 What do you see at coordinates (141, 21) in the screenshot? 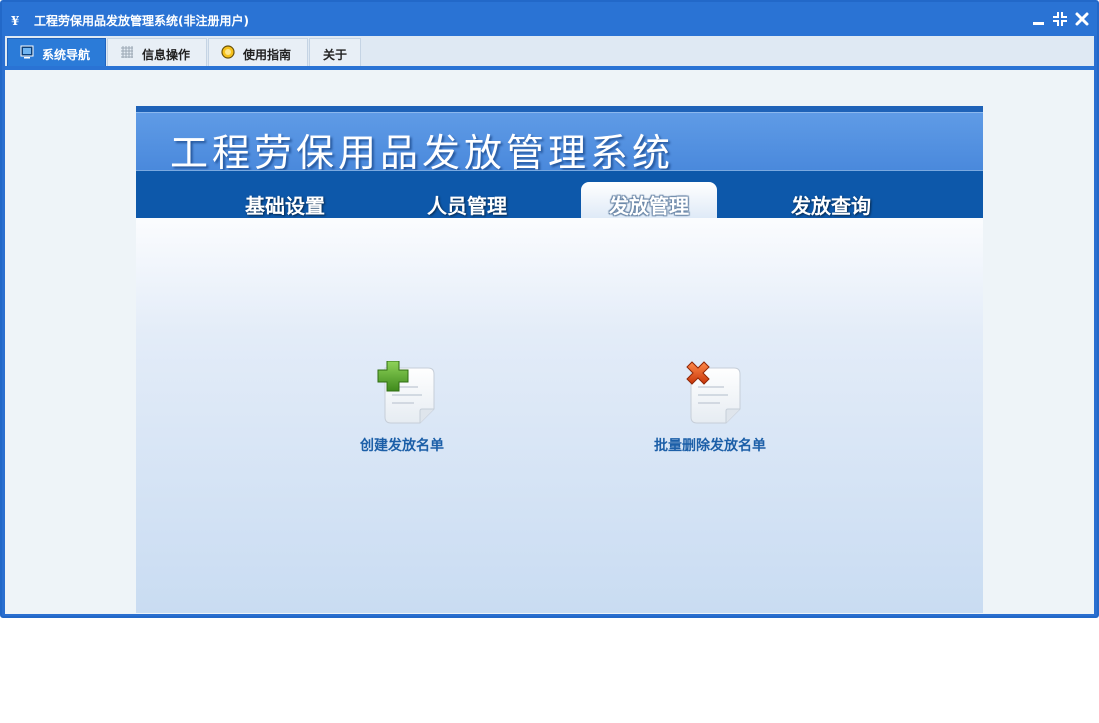
I see `window-title: 工程劳保用品发放管理系统(非注册用户)` at bounding box center [141, 21].